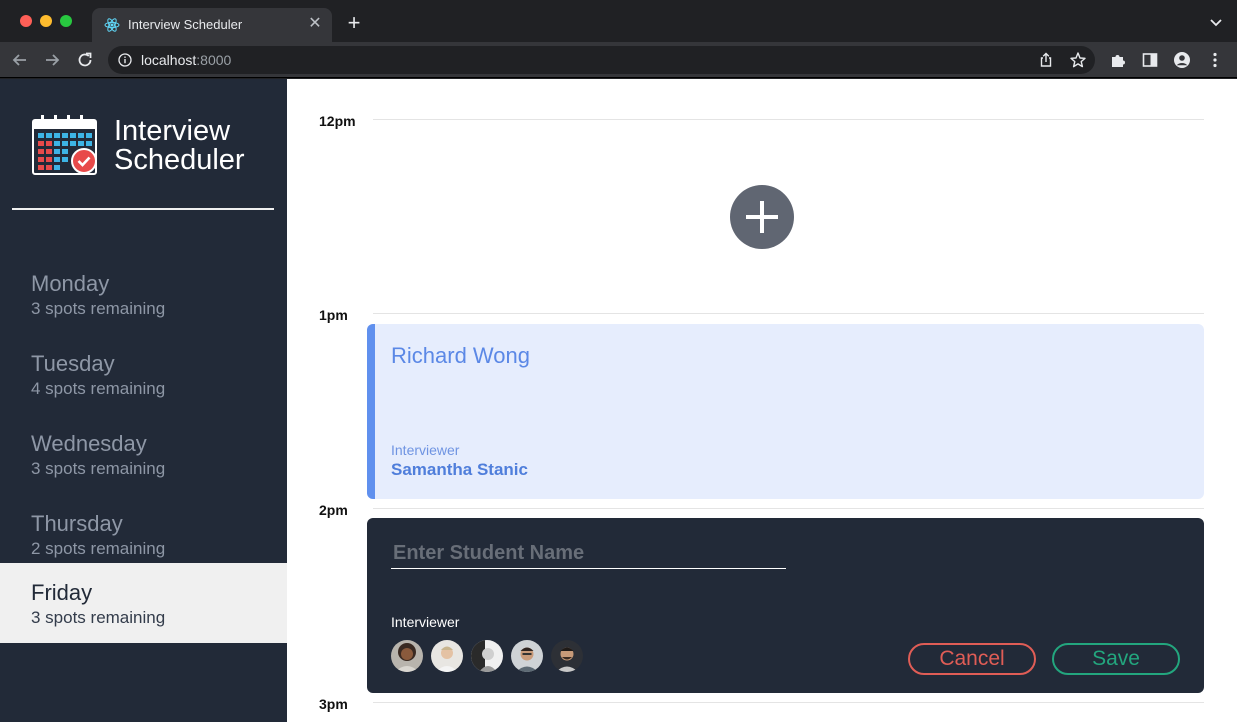 The image size is (1237, 722). Describe the element at coordinates (62, 592) in the screenshot. I see `day-name: Friday` at that location.